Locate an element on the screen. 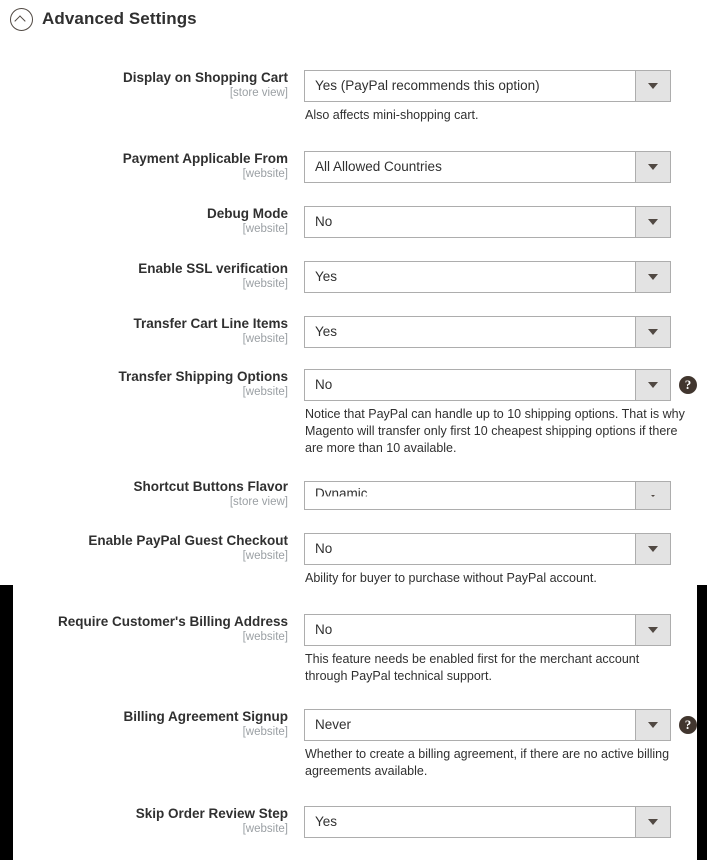 The height and width of the screenshot is (860, 707). field-label: Shortcut Buttons Flavor is located at coordinates (211, 486).